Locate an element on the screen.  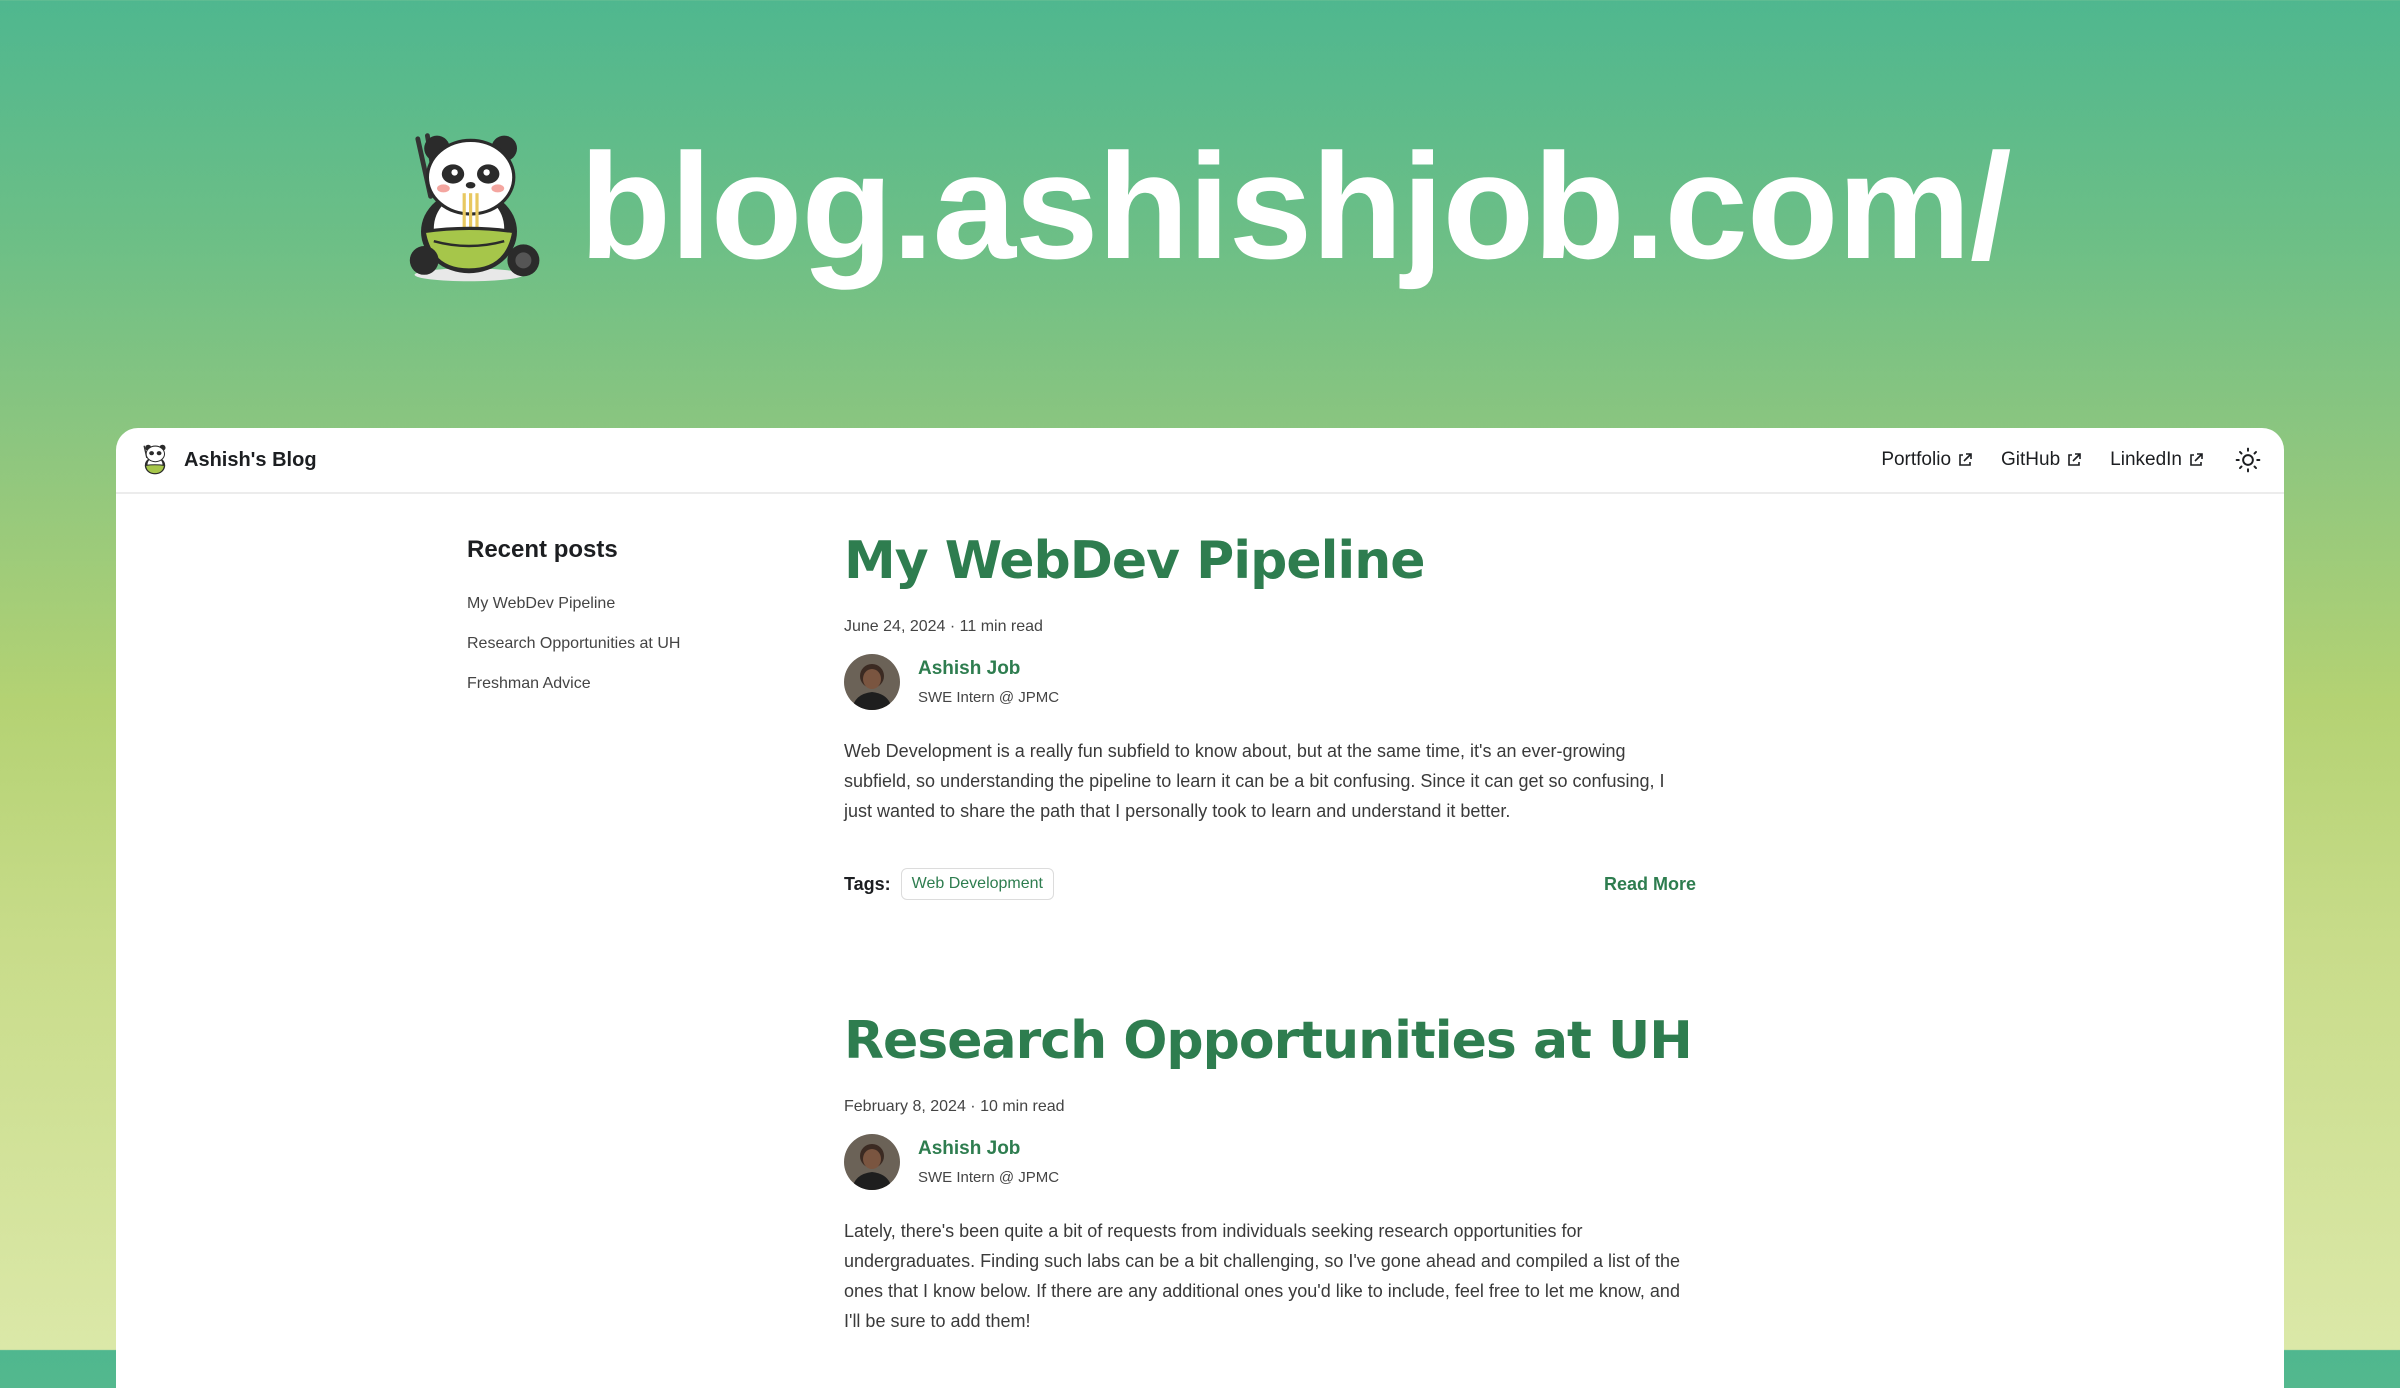
post-meta: February 8, 2024 · 10 min read is located at coordinates (954, 1107).